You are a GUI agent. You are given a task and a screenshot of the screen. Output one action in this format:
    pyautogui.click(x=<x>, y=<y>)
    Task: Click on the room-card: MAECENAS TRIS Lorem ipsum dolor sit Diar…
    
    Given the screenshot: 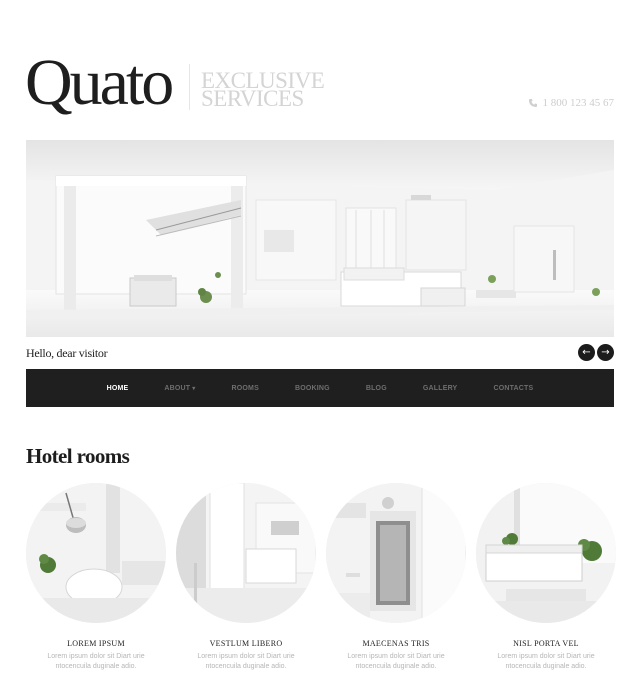 What is the action you would take?
    pyautogui.click(x=396, y=577)
    